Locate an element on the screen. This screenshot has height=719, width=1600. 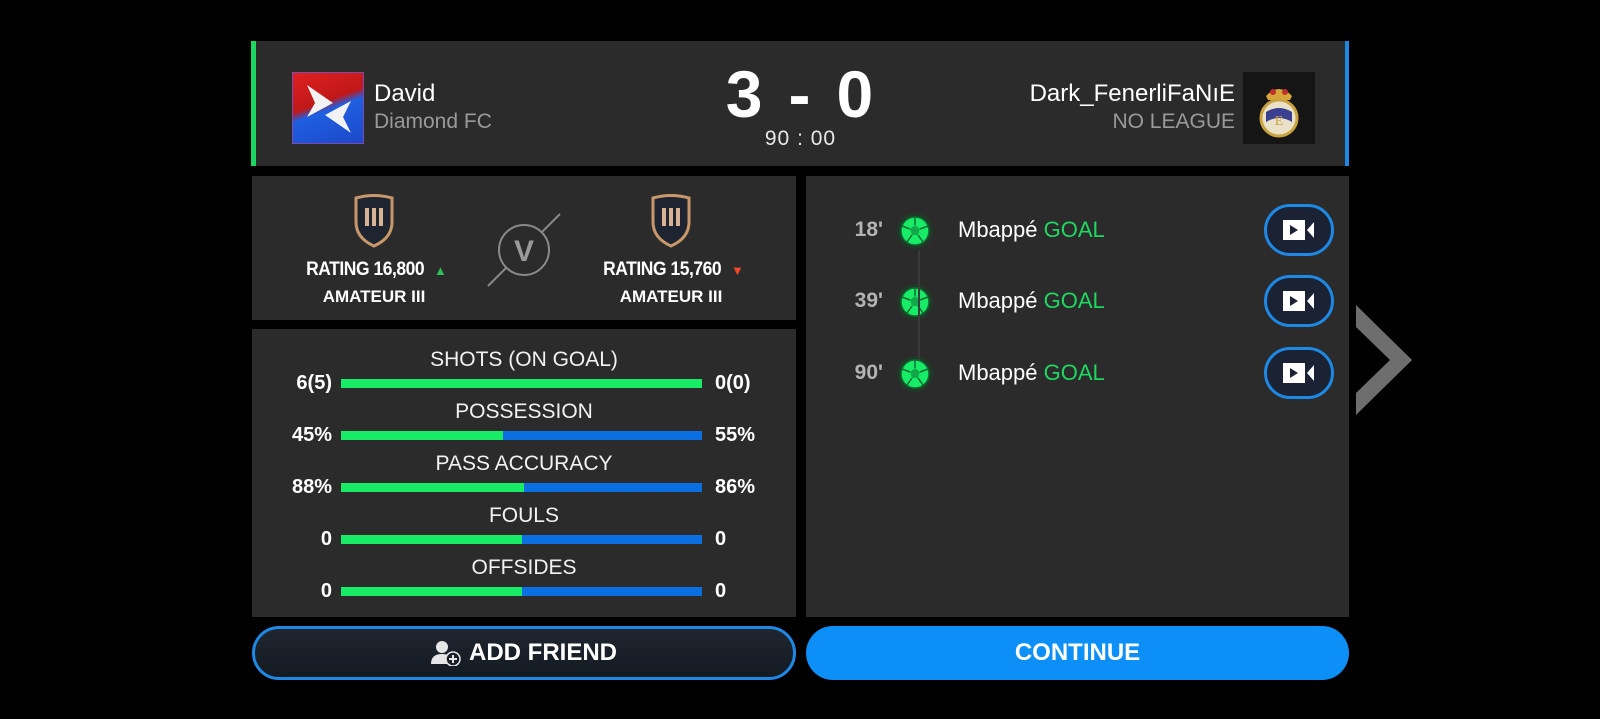
away-rating: RATING 15,760 is located at coordinates (662, 269).